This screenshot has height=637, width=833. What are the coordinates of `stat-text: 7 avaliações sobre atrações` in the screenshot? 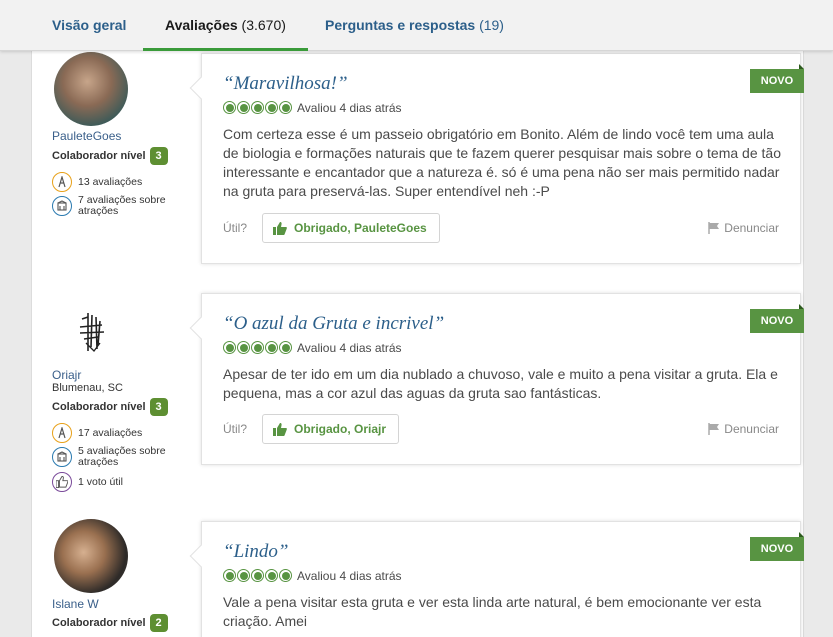 It's located at (122, 205).